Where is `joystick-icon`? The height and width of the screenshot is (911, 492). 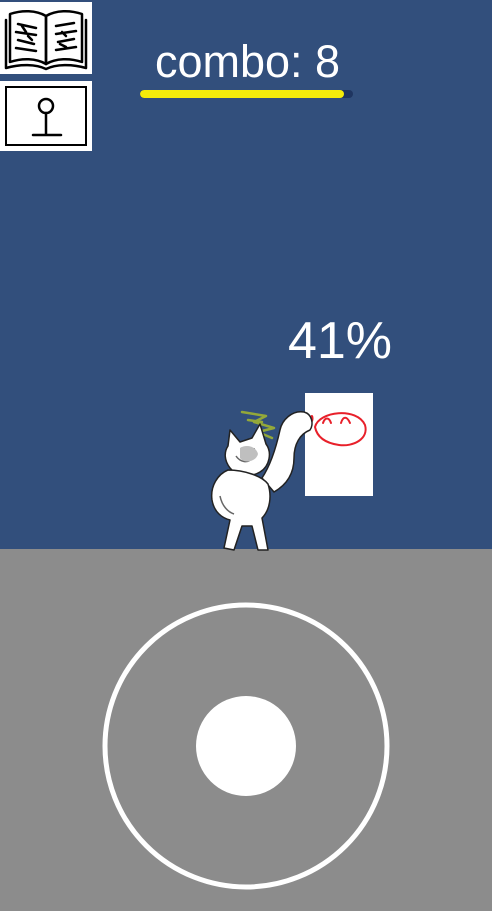 joystick-icon is located at coordinates (47, 117).